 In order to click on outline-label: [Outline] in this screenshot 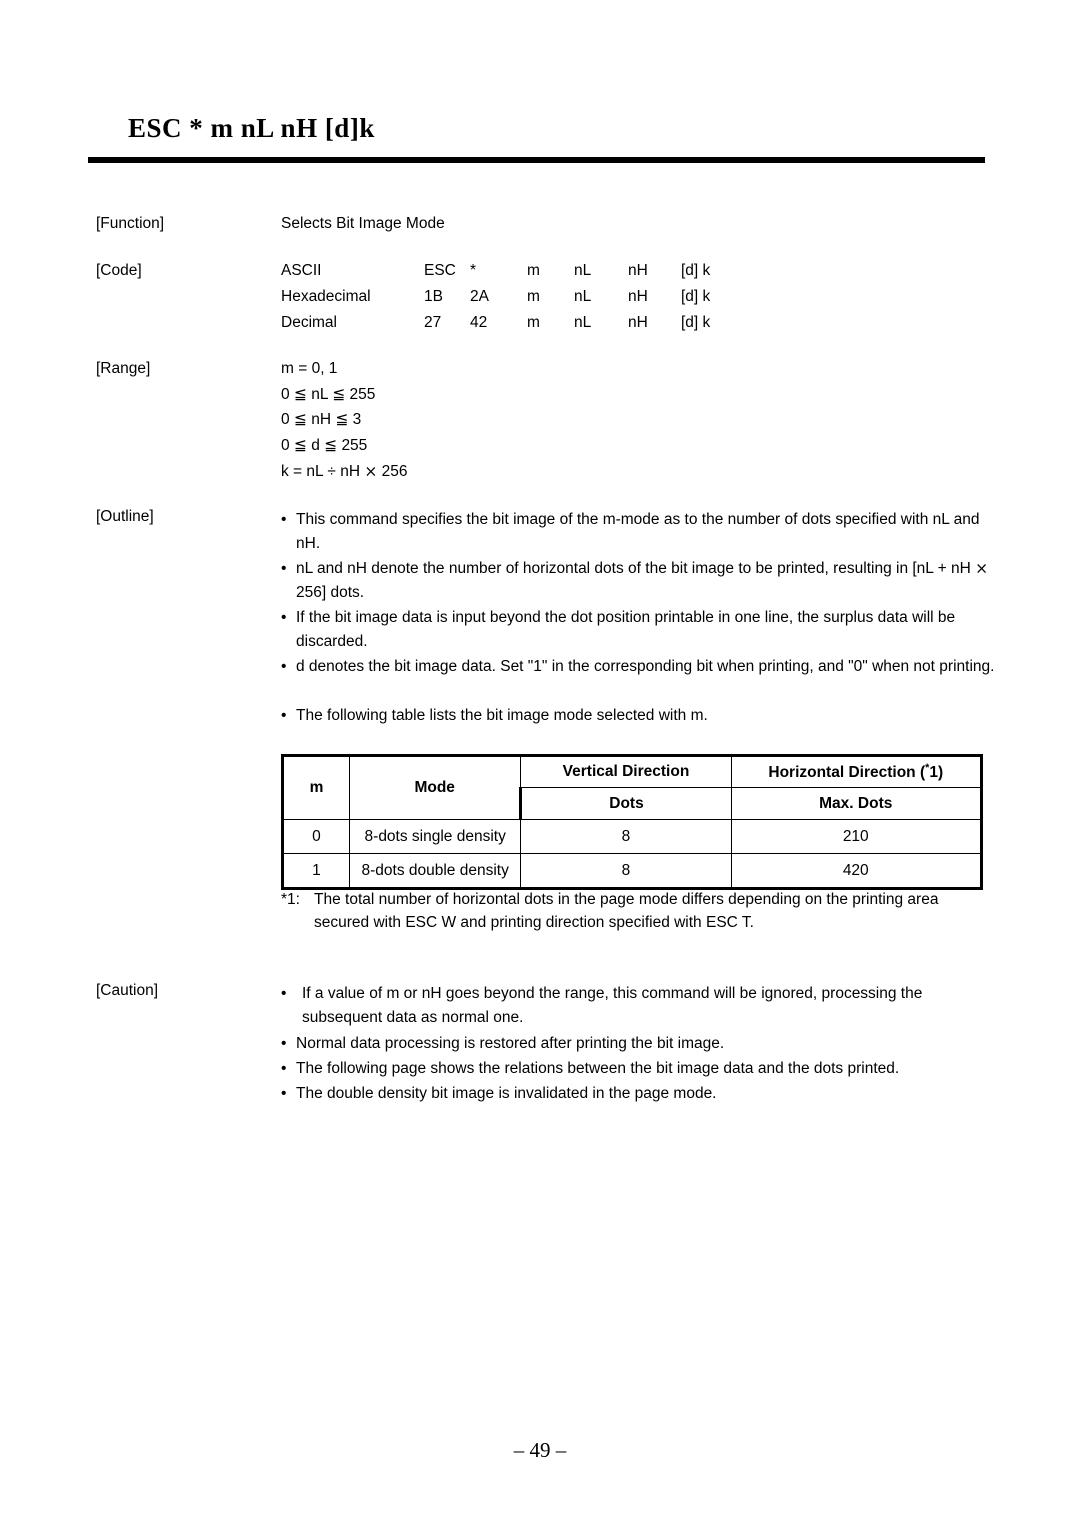, I will do `click(125, 516)`.